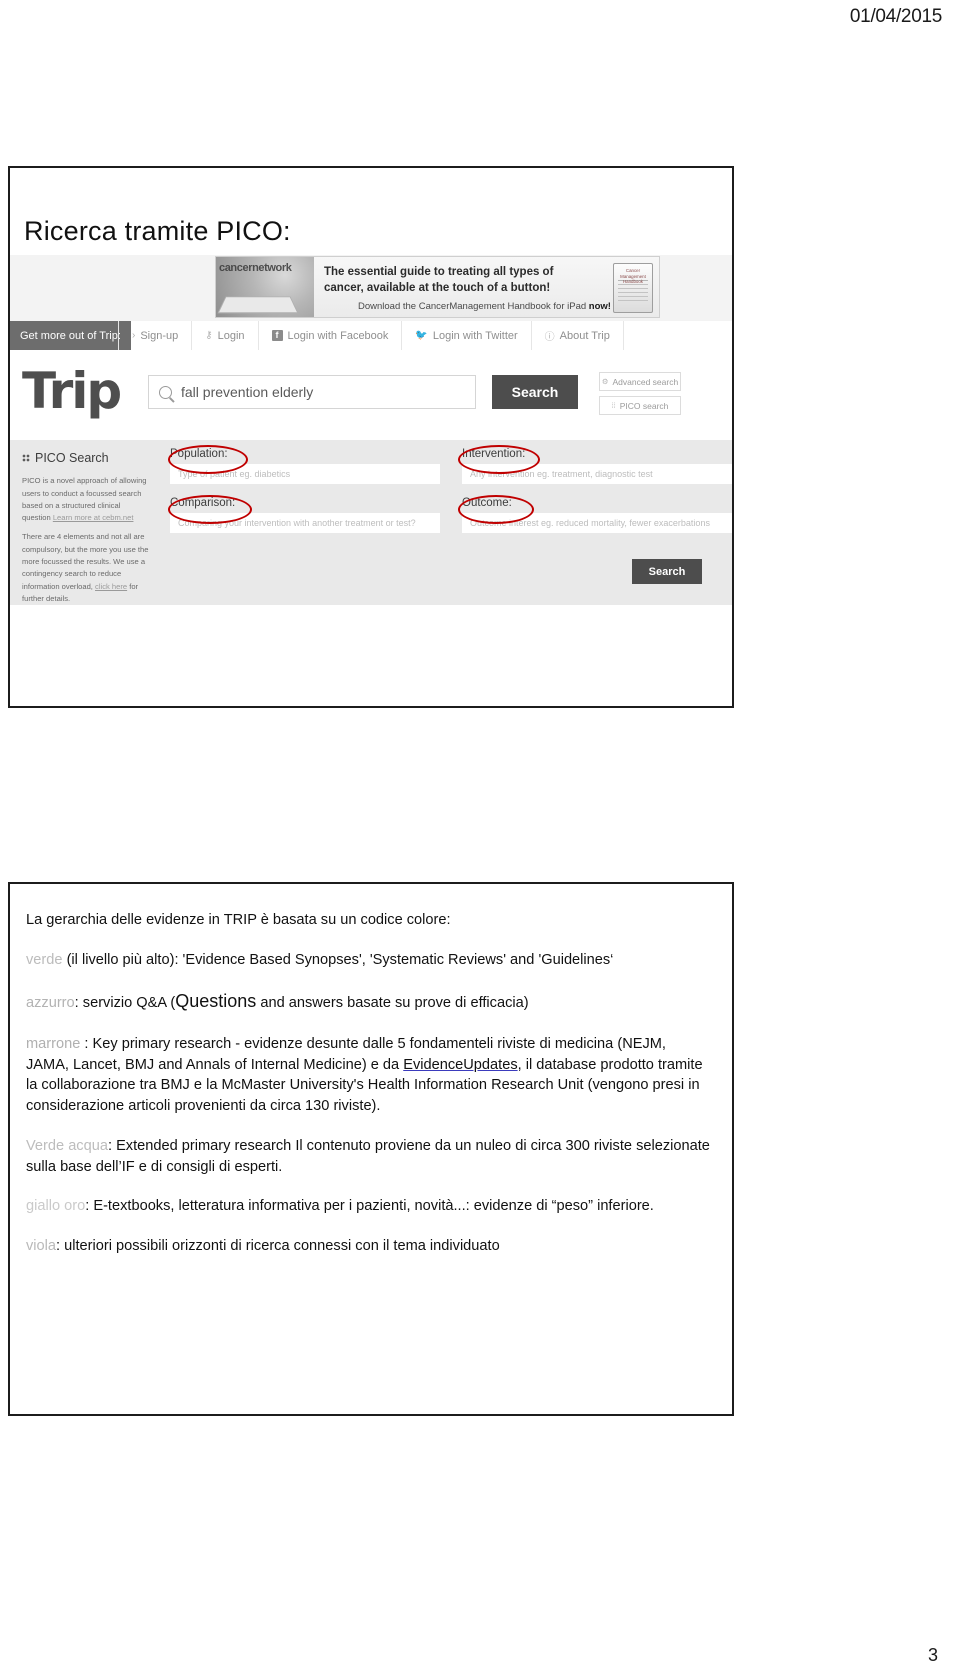 The image size is (960, 1674). I want to click on pico-search-button: ⁞⁞ PICO search, so click(640, 405).